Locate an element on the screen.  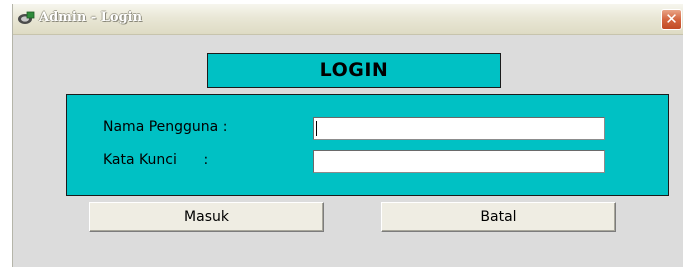
password-label: Kata Kunci : is located at coordinates (156, 160).